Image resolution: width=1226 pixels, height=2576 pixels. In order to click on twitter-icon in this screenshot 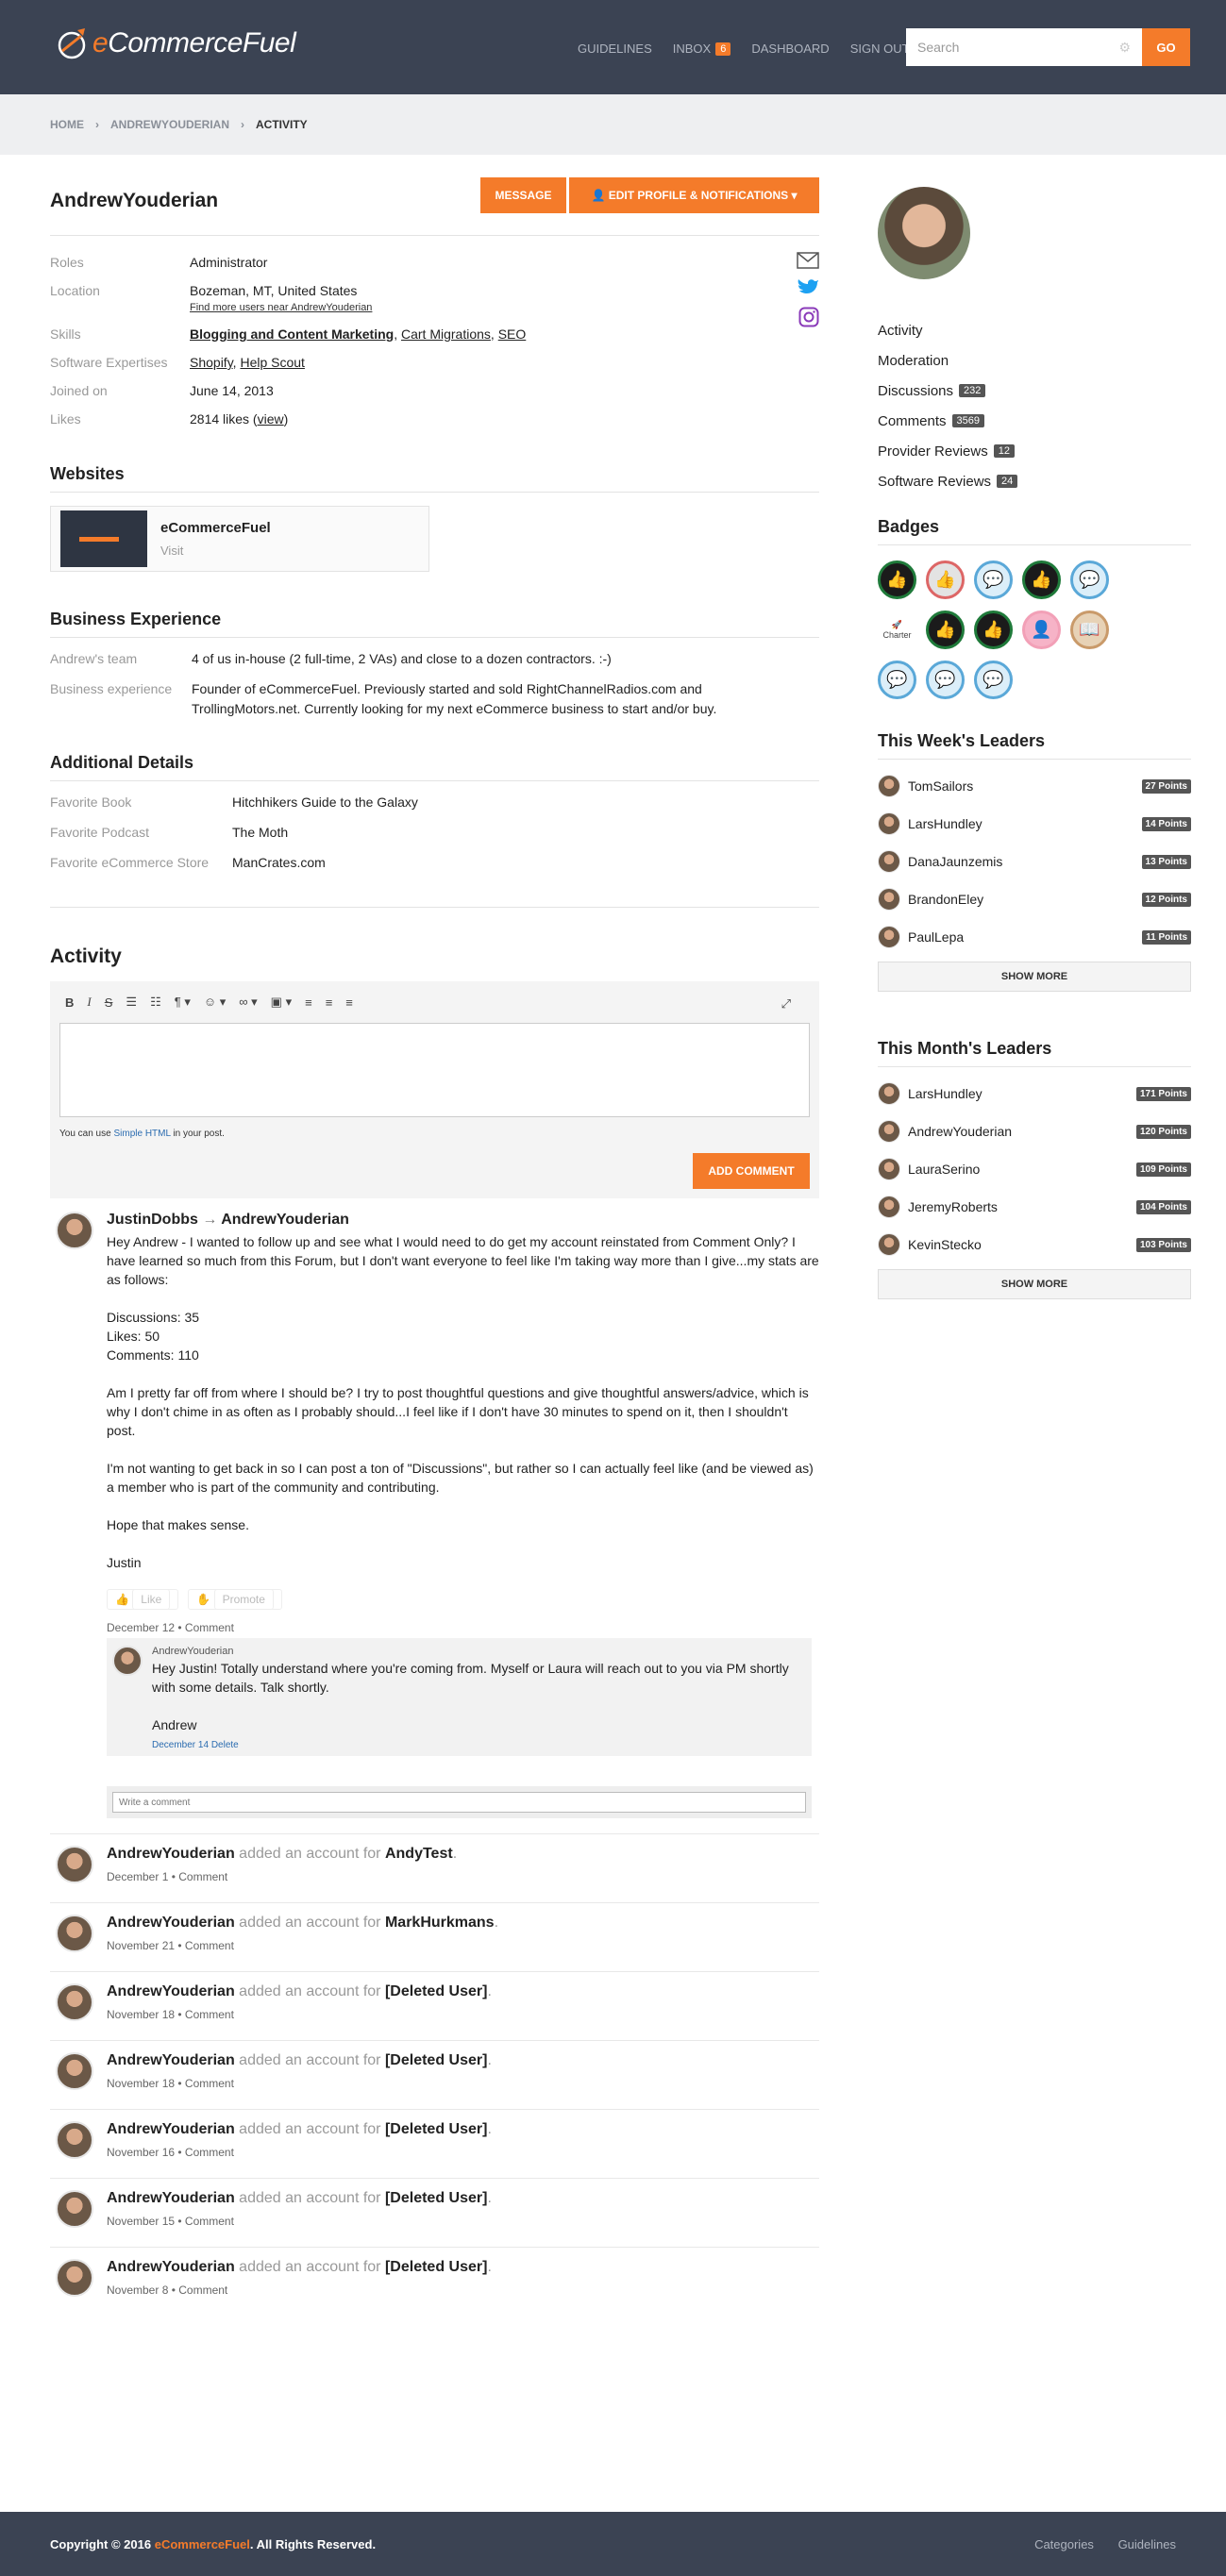, I will do `click(808, 287)`.